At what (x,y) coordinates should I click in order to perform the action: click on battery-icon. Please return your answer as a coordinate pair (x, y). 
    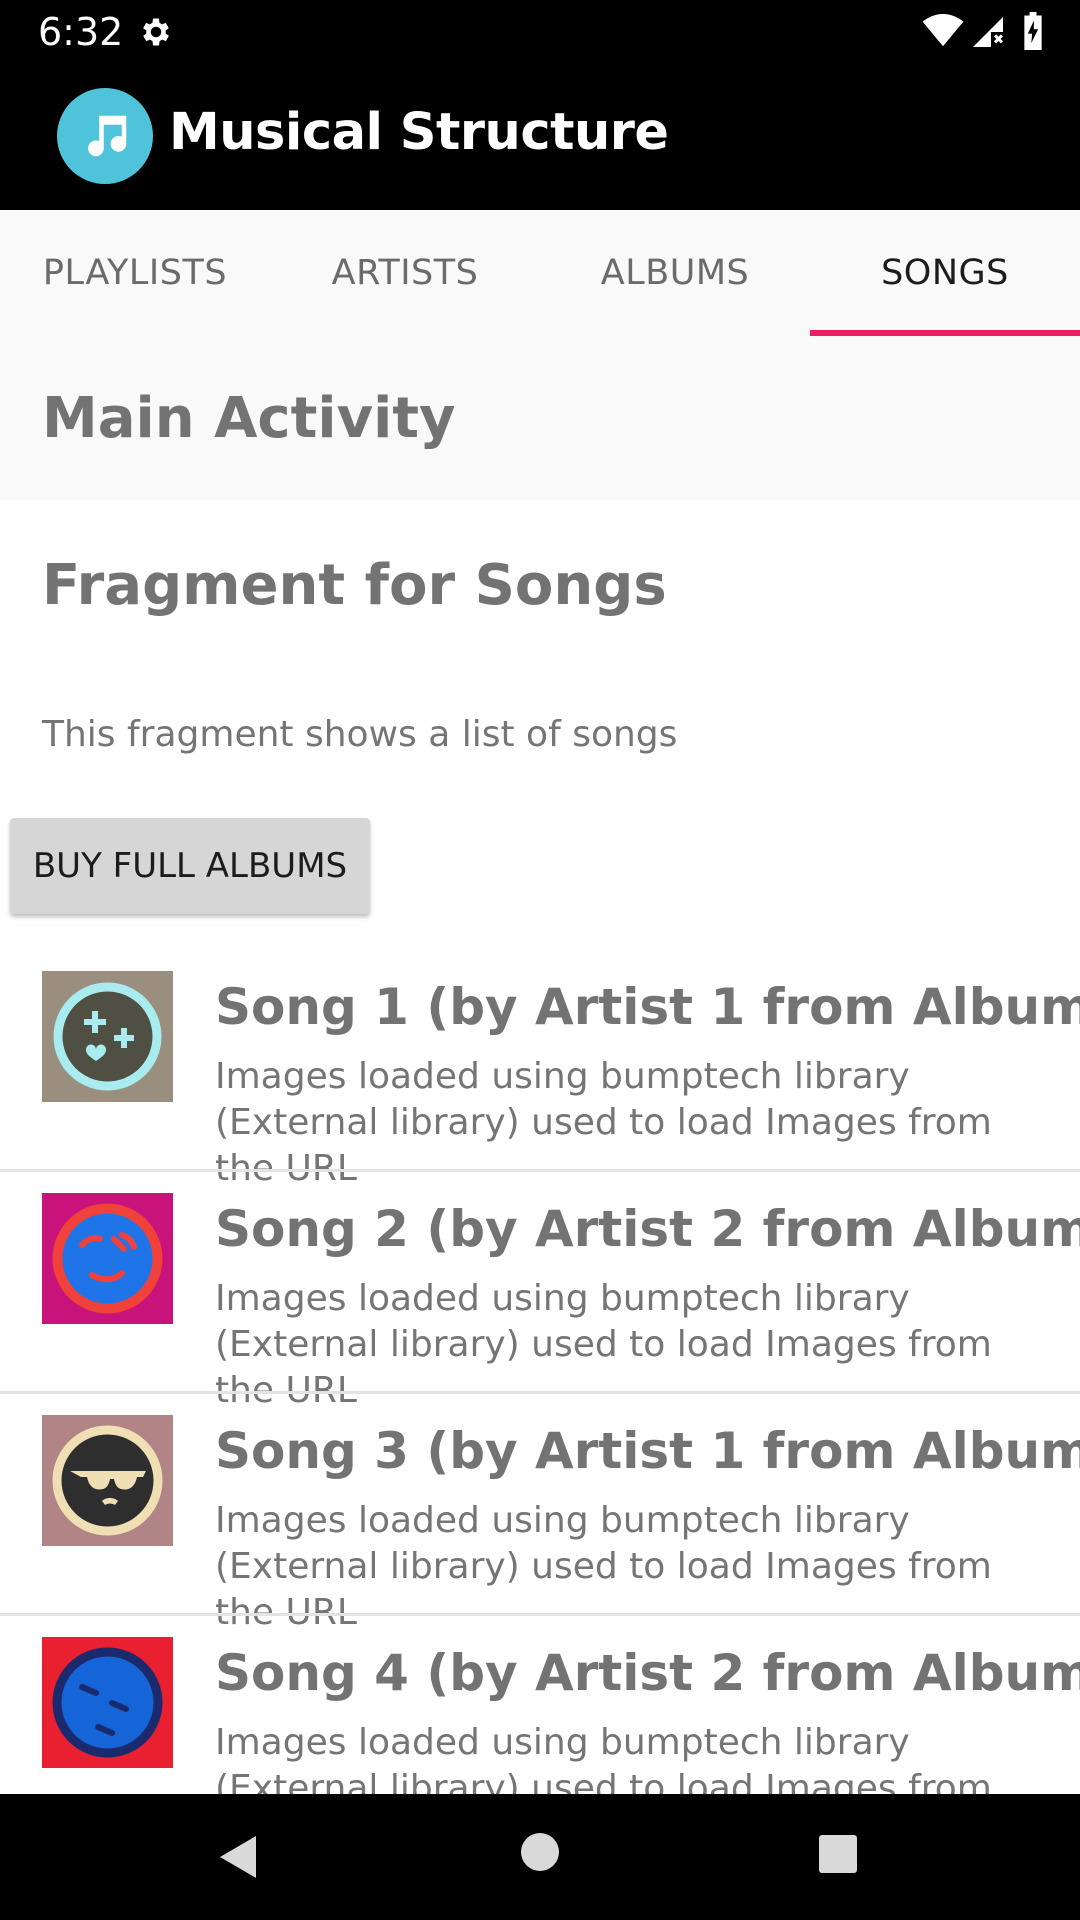
    Looking at the image, I should click on (1033, 31).